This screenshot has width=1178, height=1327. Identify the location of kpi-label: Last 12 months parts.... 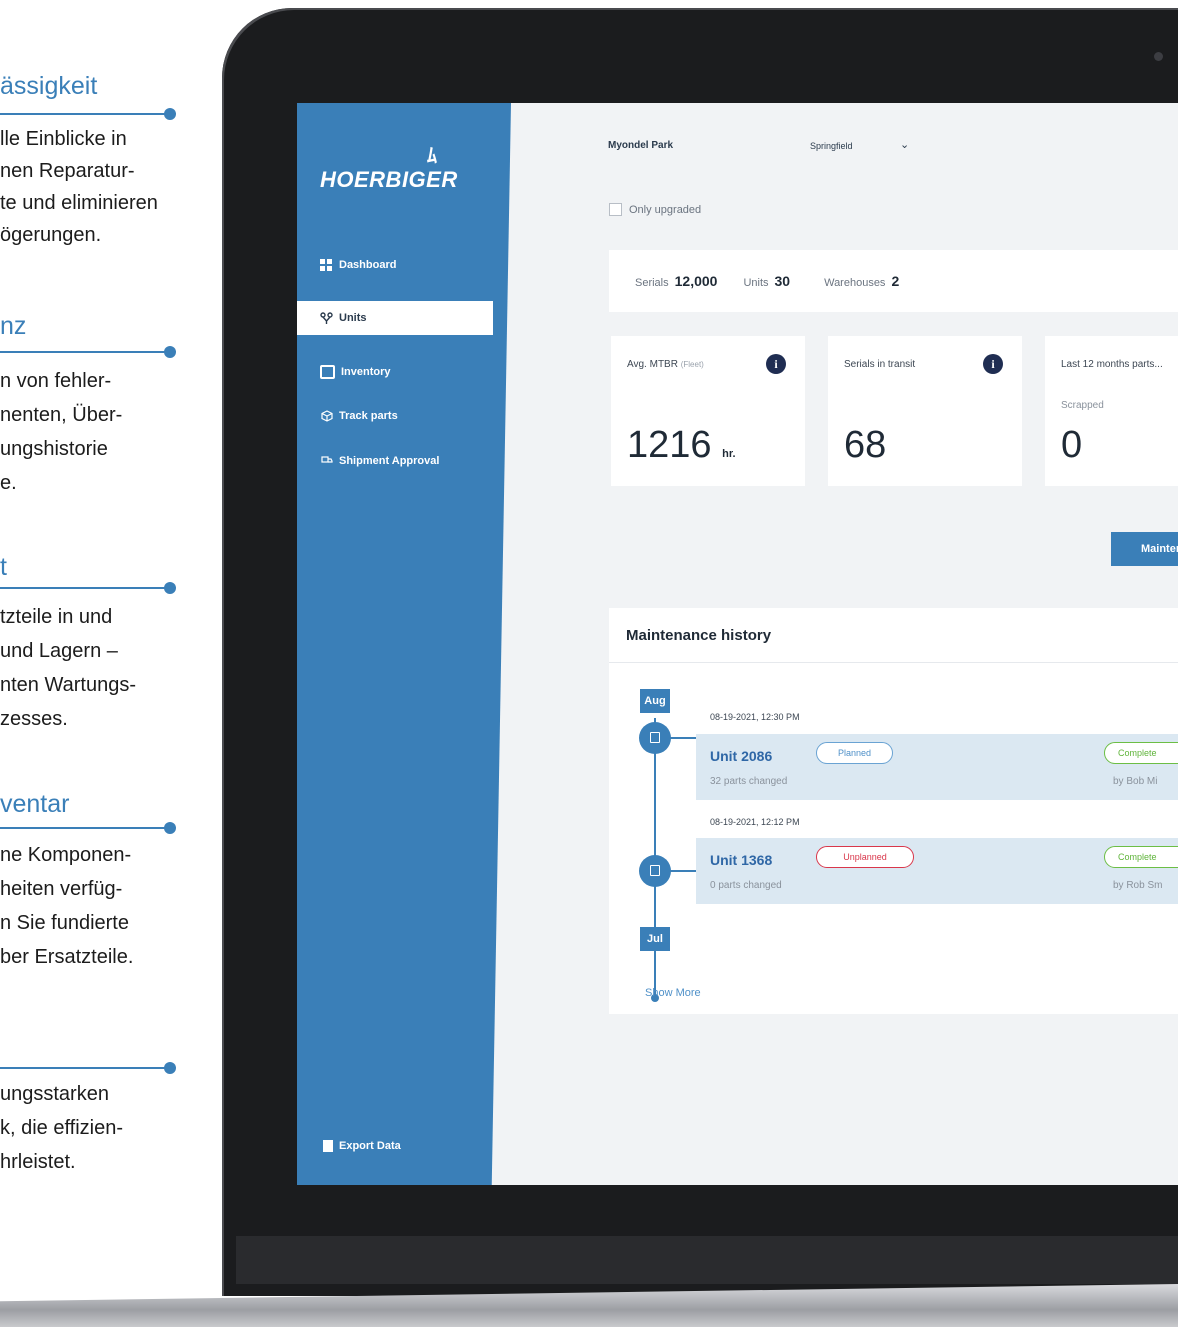
(1112, 364).